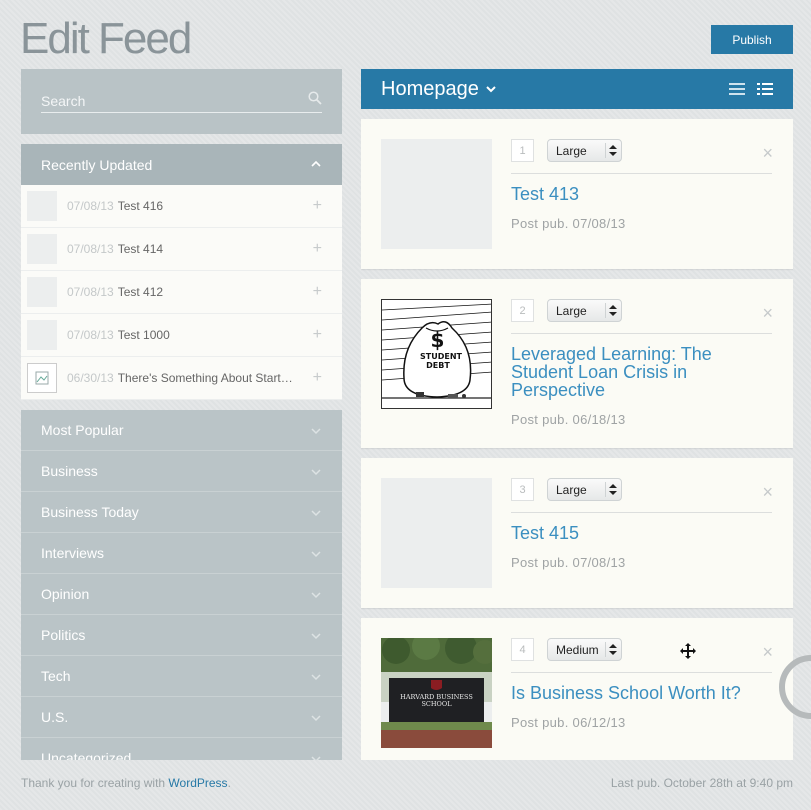  Describe the element at coordinates (140, 249) in the screenshot. I see `post-title: Test 414` at that location.